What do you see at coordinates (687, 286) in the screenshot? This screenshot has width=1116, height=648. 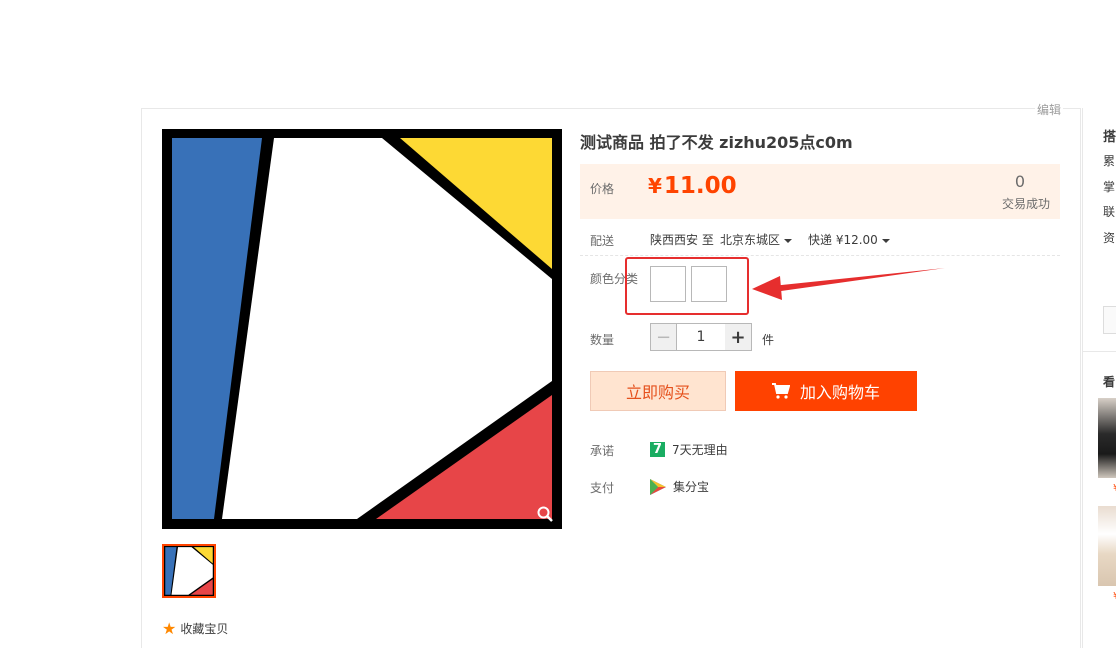 I see `annotation-highlight-box` at bounding box center [687, 286].